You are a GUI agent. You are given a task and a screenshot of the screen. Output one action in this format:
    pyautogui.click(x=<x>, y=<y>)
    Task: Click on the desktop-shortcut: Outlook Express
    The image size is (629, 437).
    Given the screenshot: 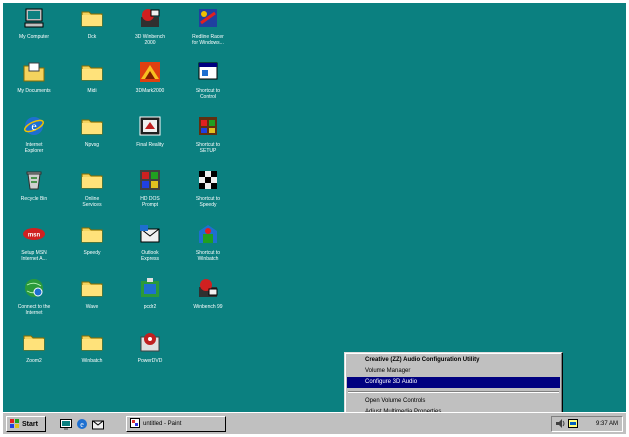 What is the action you would take?
    pyautogui.click(x=150, y=249)
    